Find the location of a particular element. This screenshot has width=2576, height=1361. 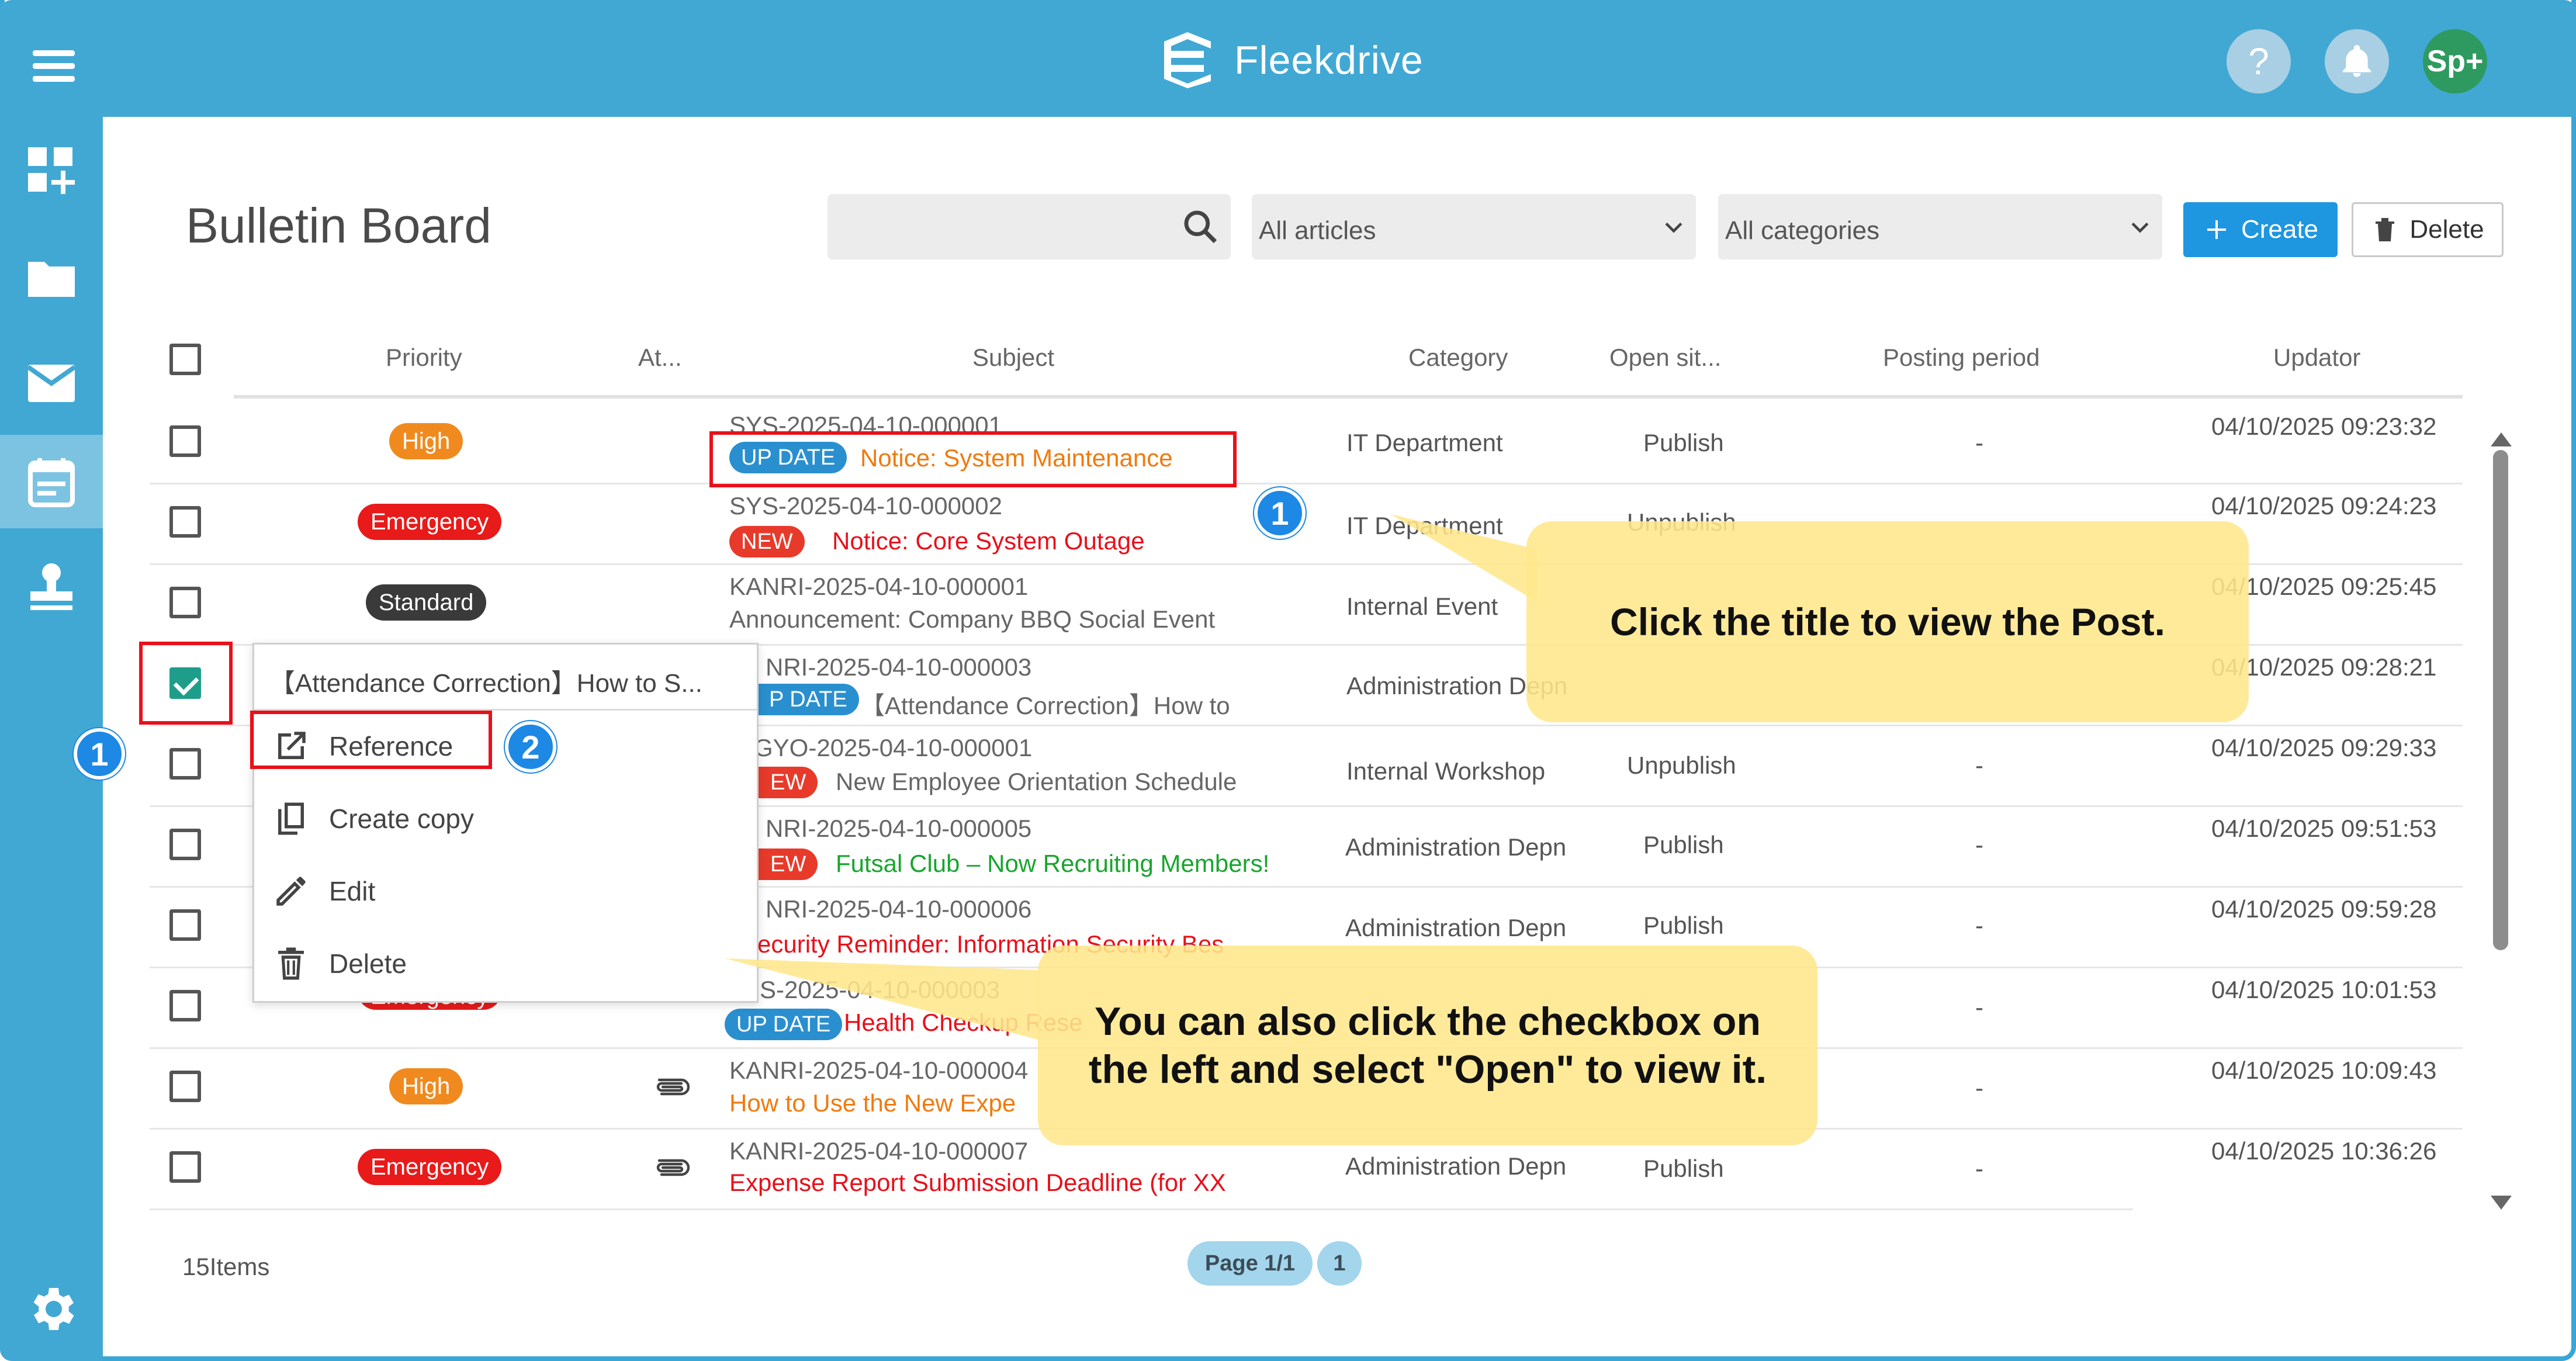

create-button-label: Create is located at coordinates (2280, 230).